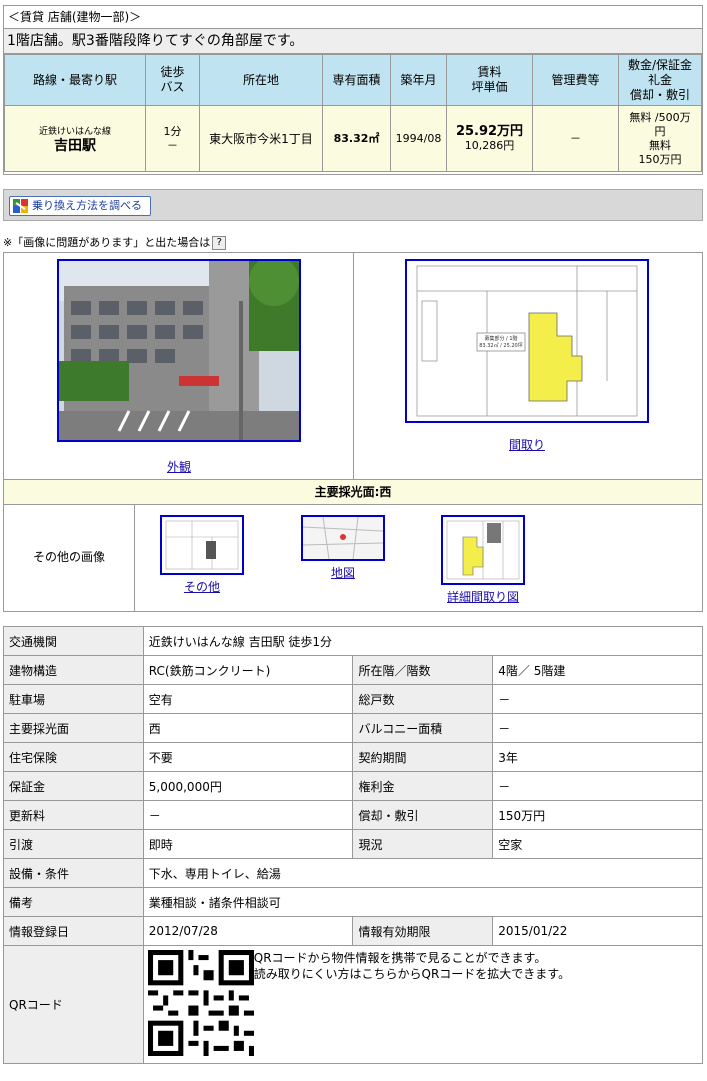 The height and width of the screenshot is (1081, 707). What do you see at coordinates (423, 844) in the screenshot?
I see `label-status: 現況` at bounding box center [423, 844].